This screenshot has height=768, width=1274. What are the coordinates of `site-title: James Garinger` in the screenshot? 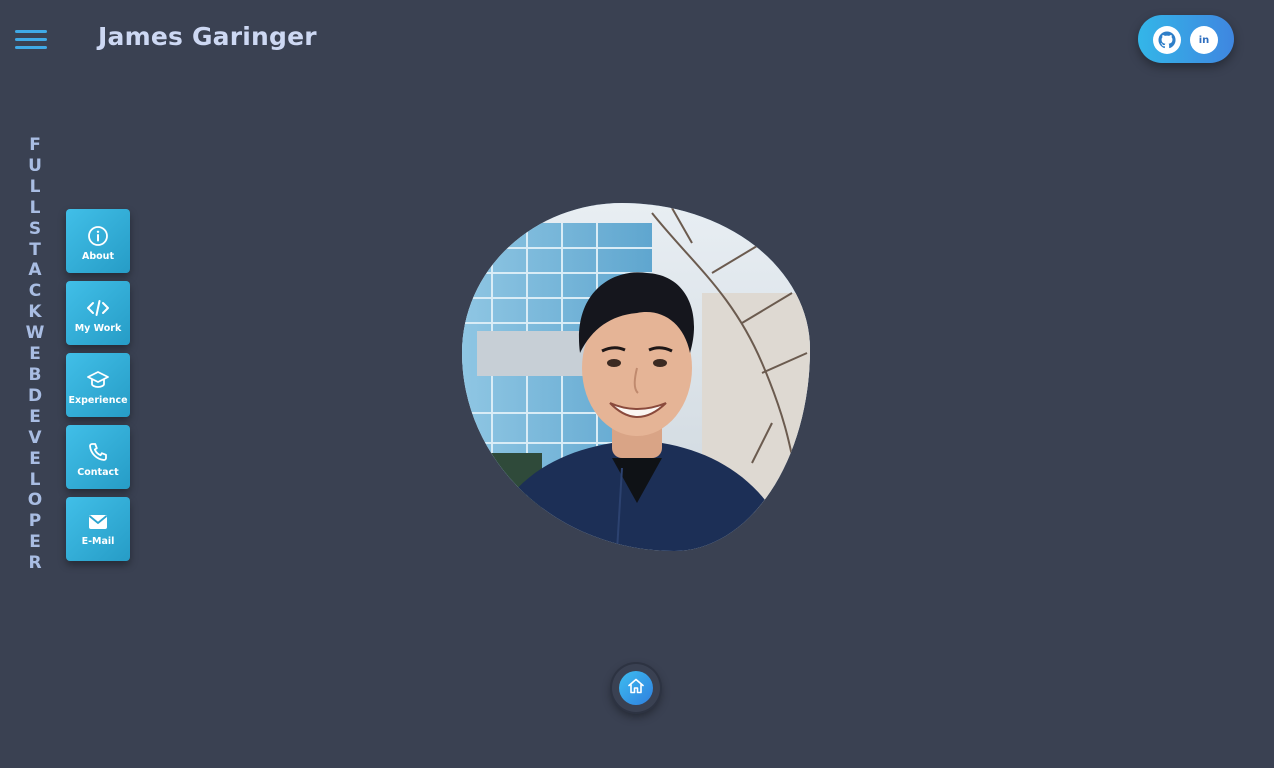 It's located at (207, 36).